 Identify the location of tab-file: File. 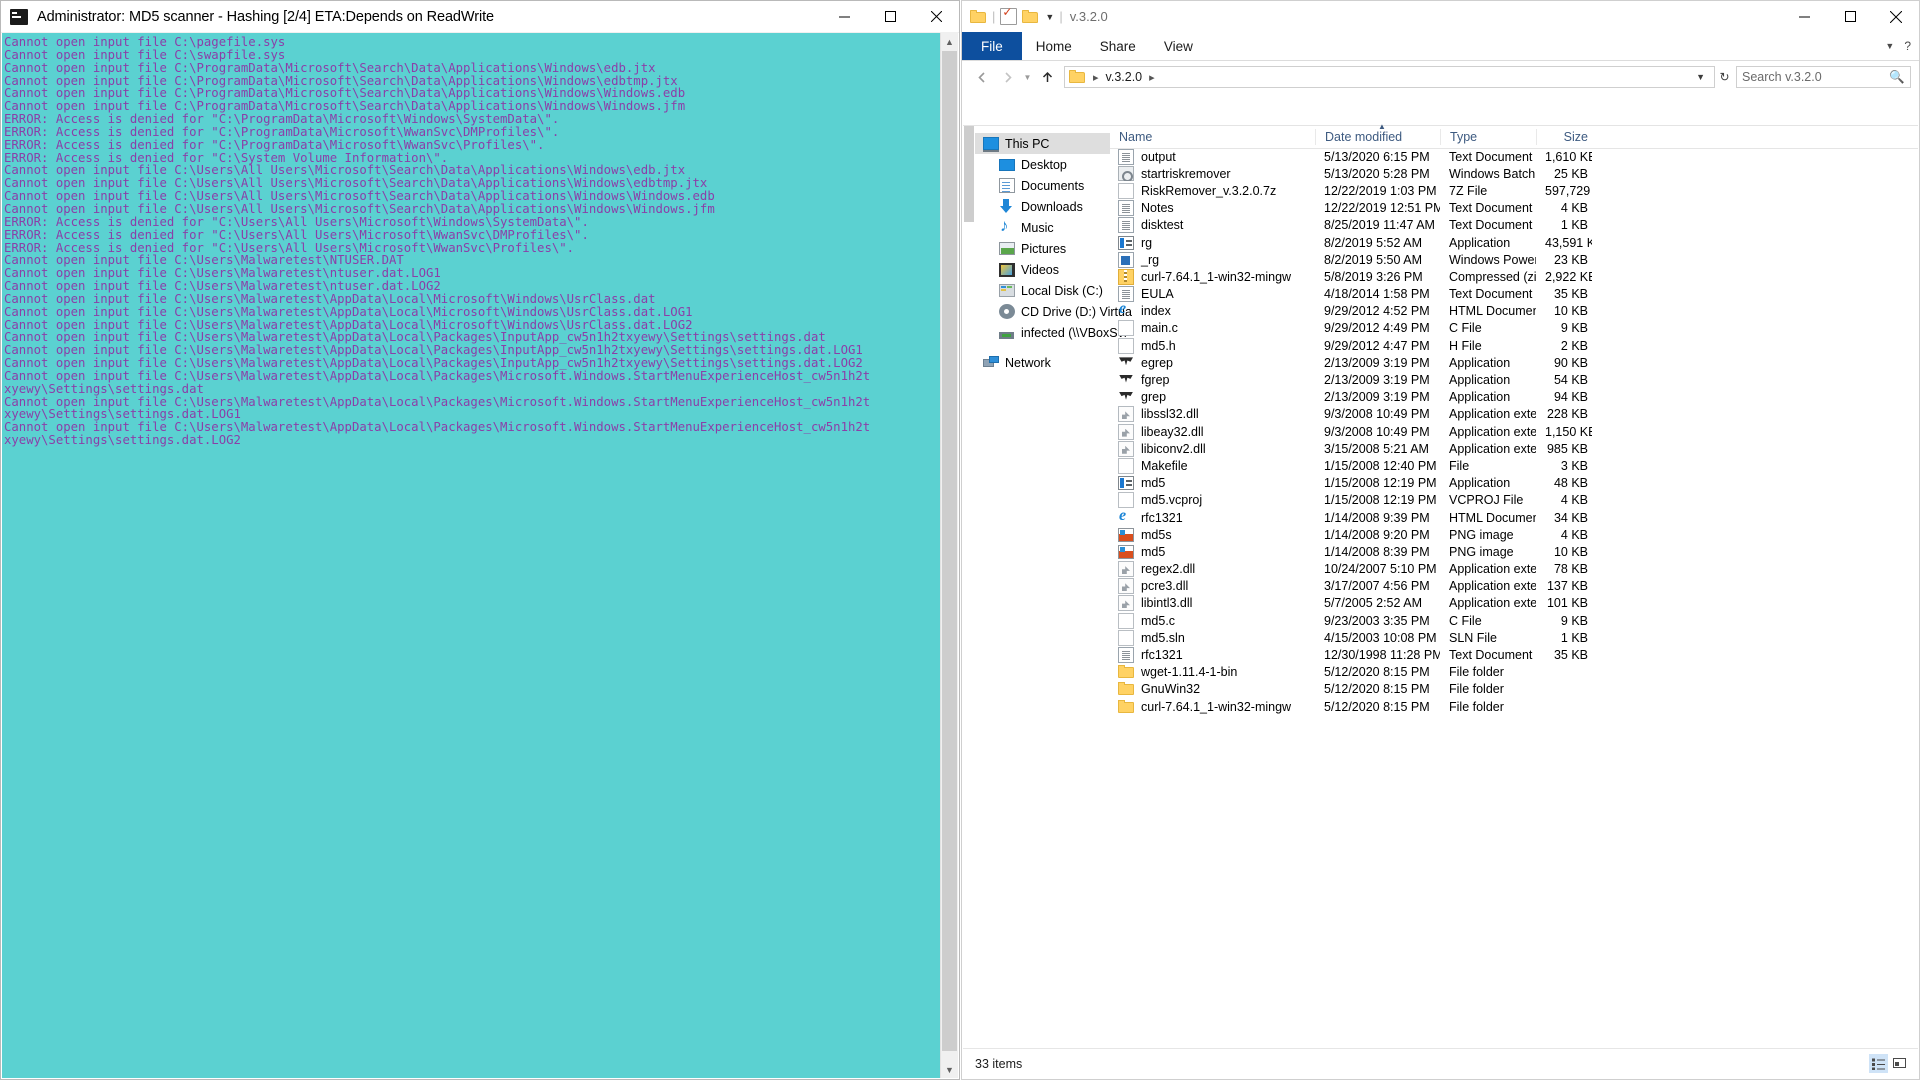
(992, 46).